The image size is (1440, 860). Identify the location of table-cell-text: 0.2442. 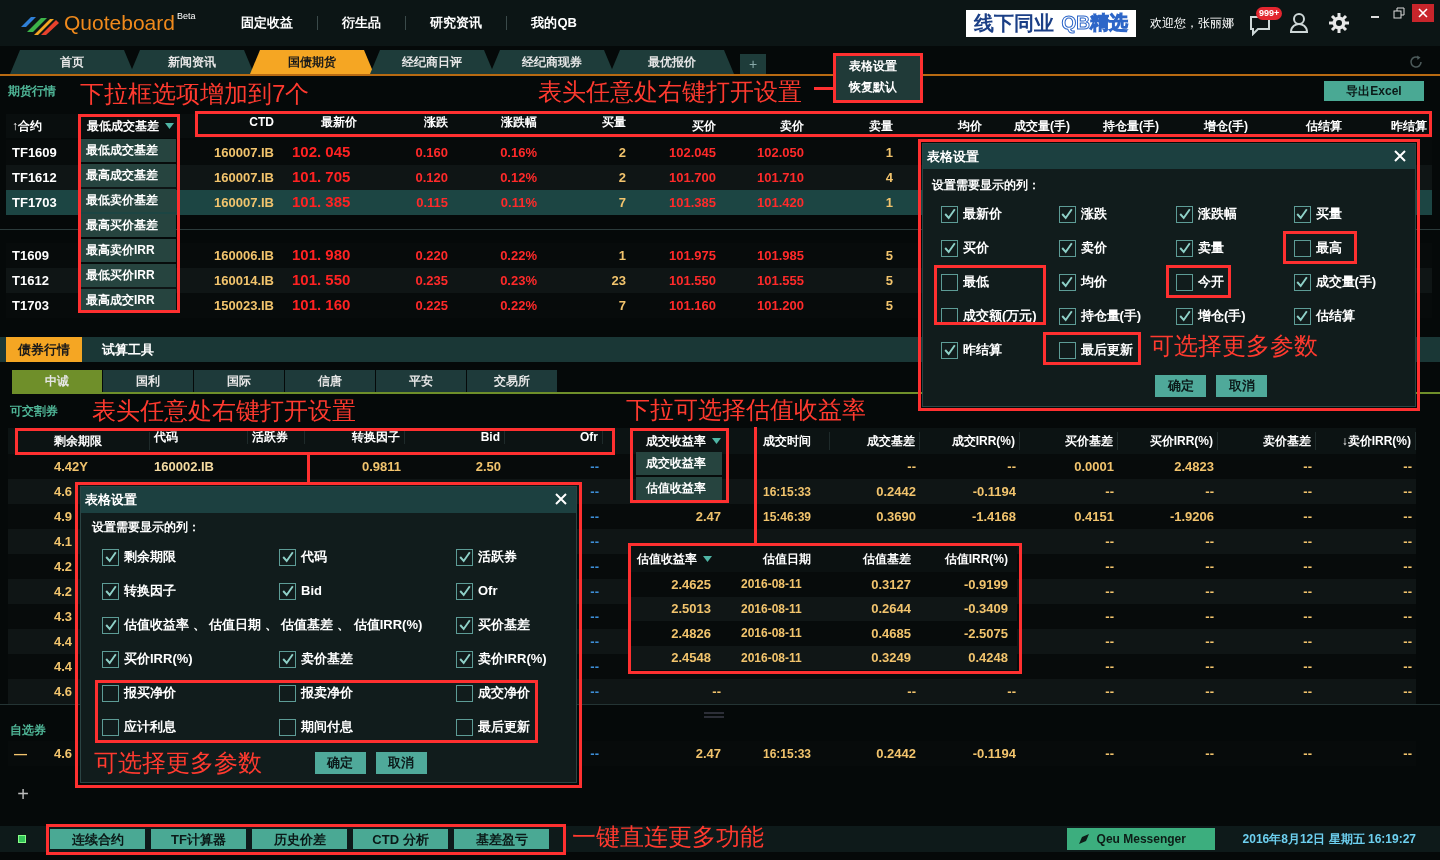
(896, 753).